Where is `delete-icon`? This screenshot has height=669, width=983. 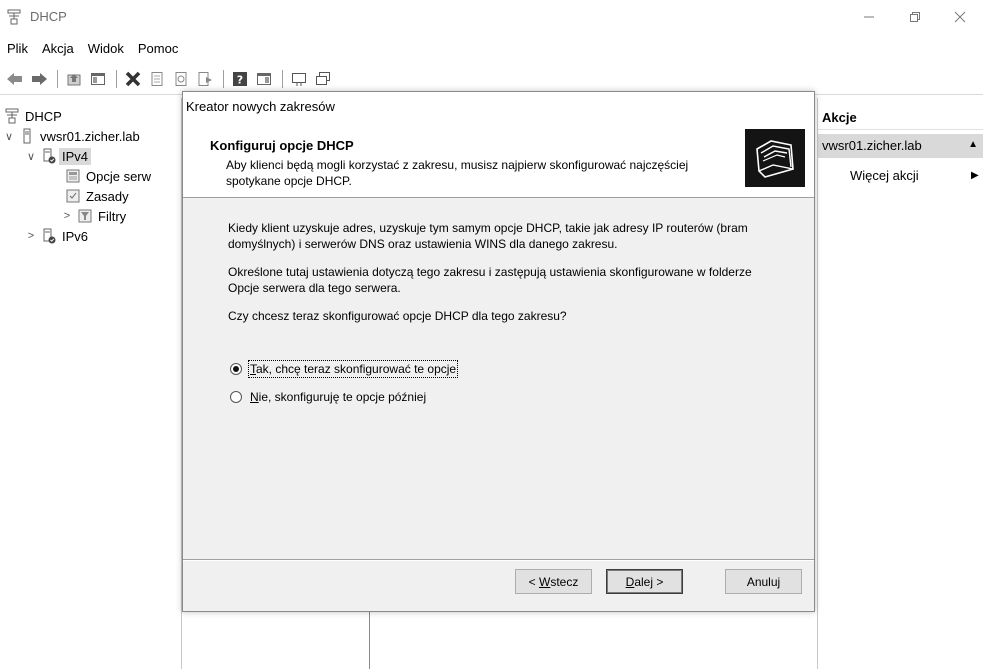
delete-icon is located at coordinates (133, 79).